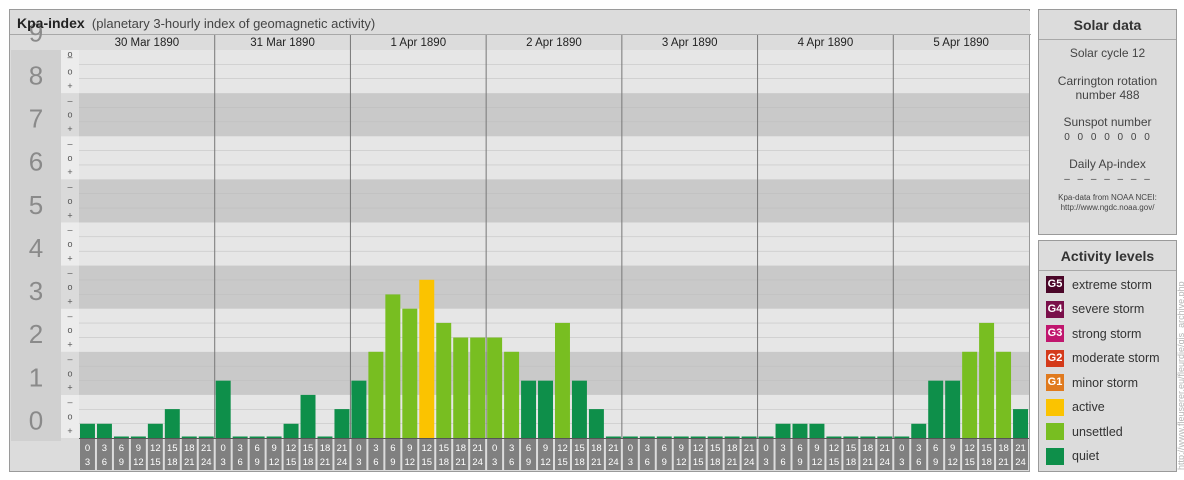 The width and height of the screenshot is (1184, 480). I want to click on day-label: 2 Apr 1890, so click(554, 43).